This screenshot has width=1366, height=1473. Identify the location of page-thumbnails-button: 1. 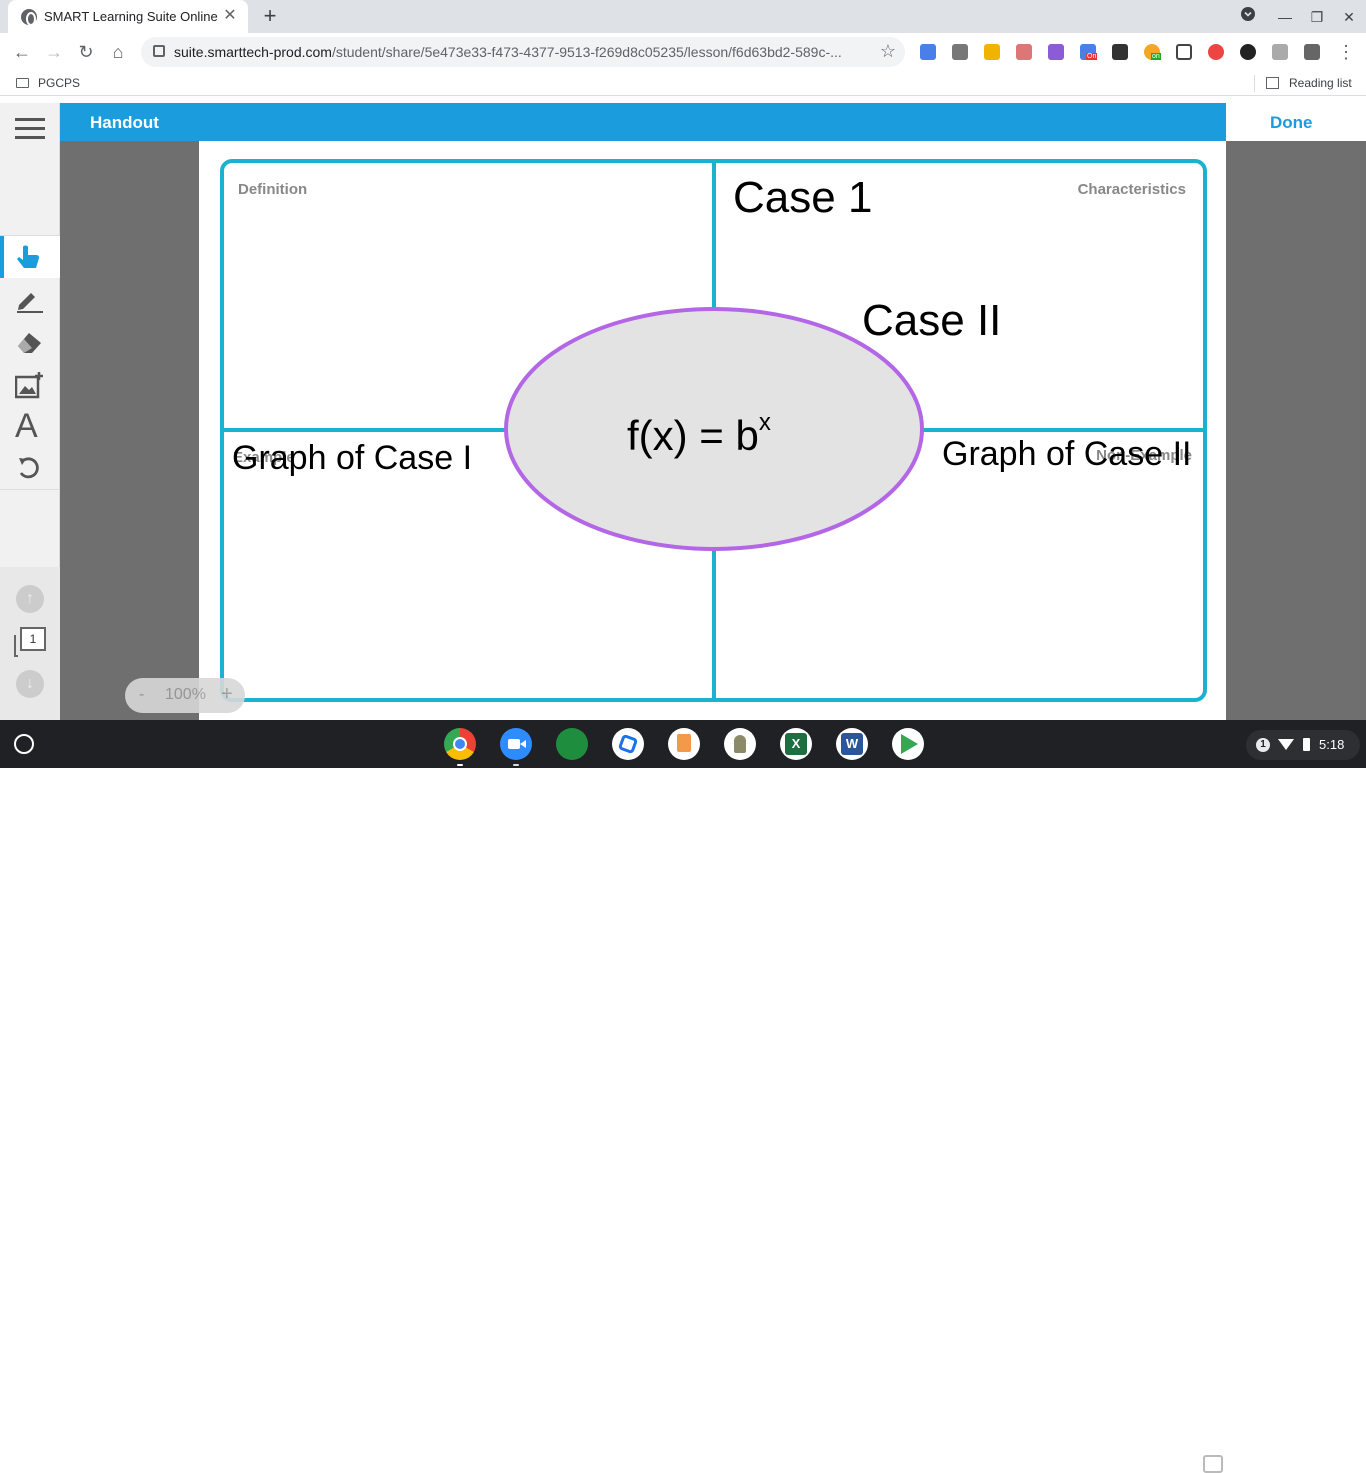
(31, 642).